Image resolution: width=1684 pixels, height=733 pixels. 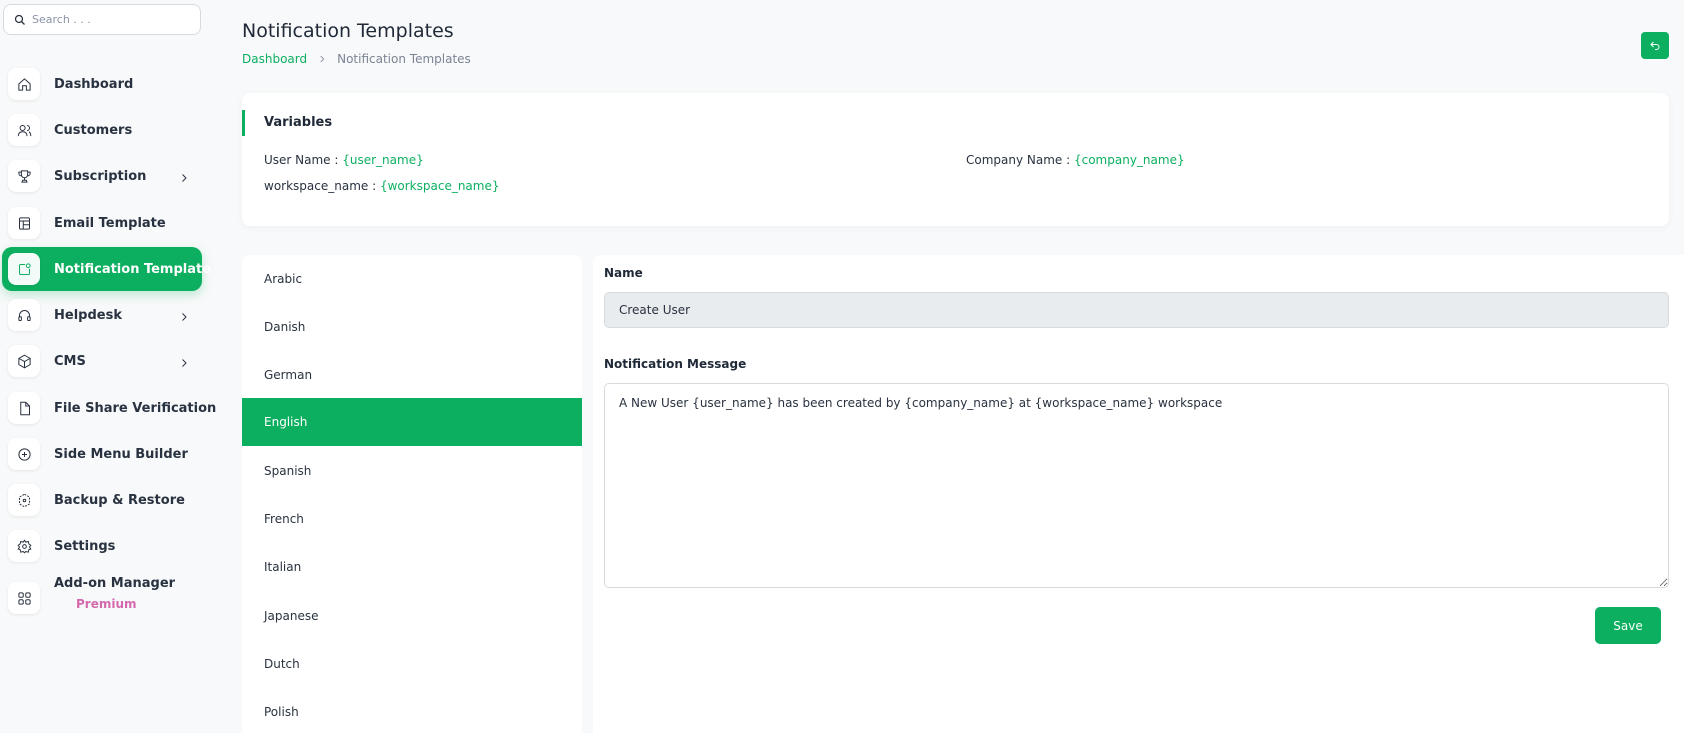 I want to click on home-icon, so click(x=24, y=84).